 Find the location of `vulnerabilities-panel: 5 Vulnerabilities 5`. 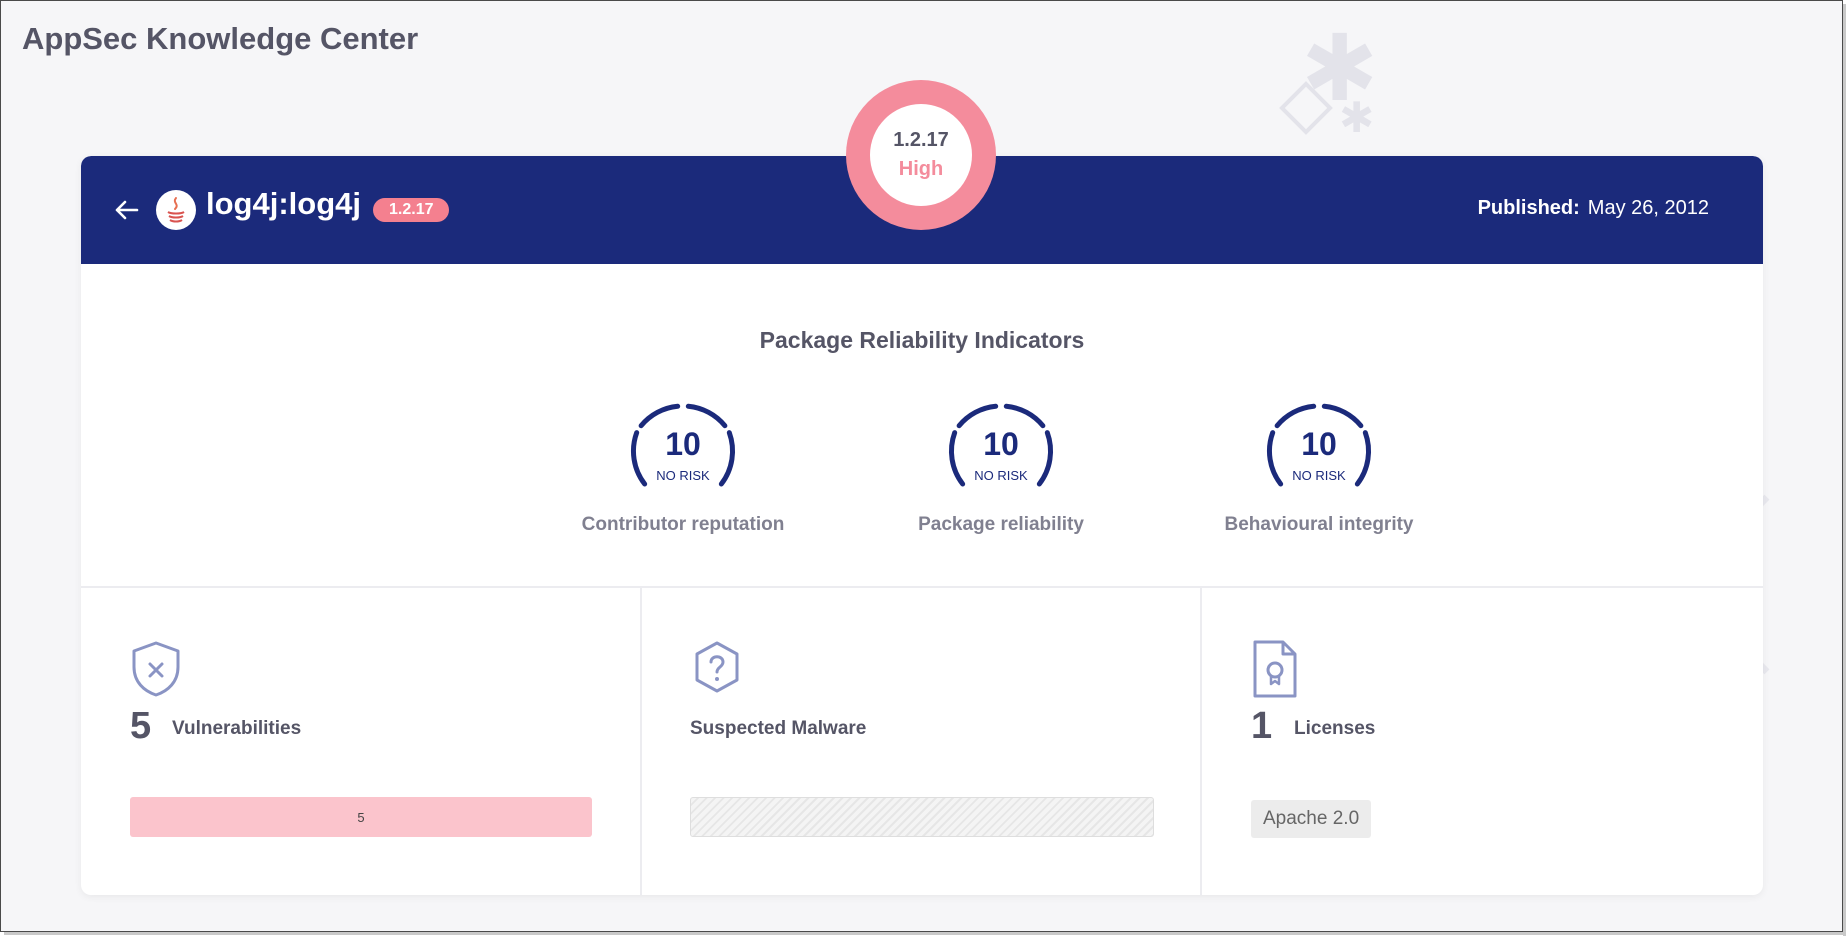

vulnerabilities-panel: 5 Vulnerabilities 5 is located at coordinates (360, 741).